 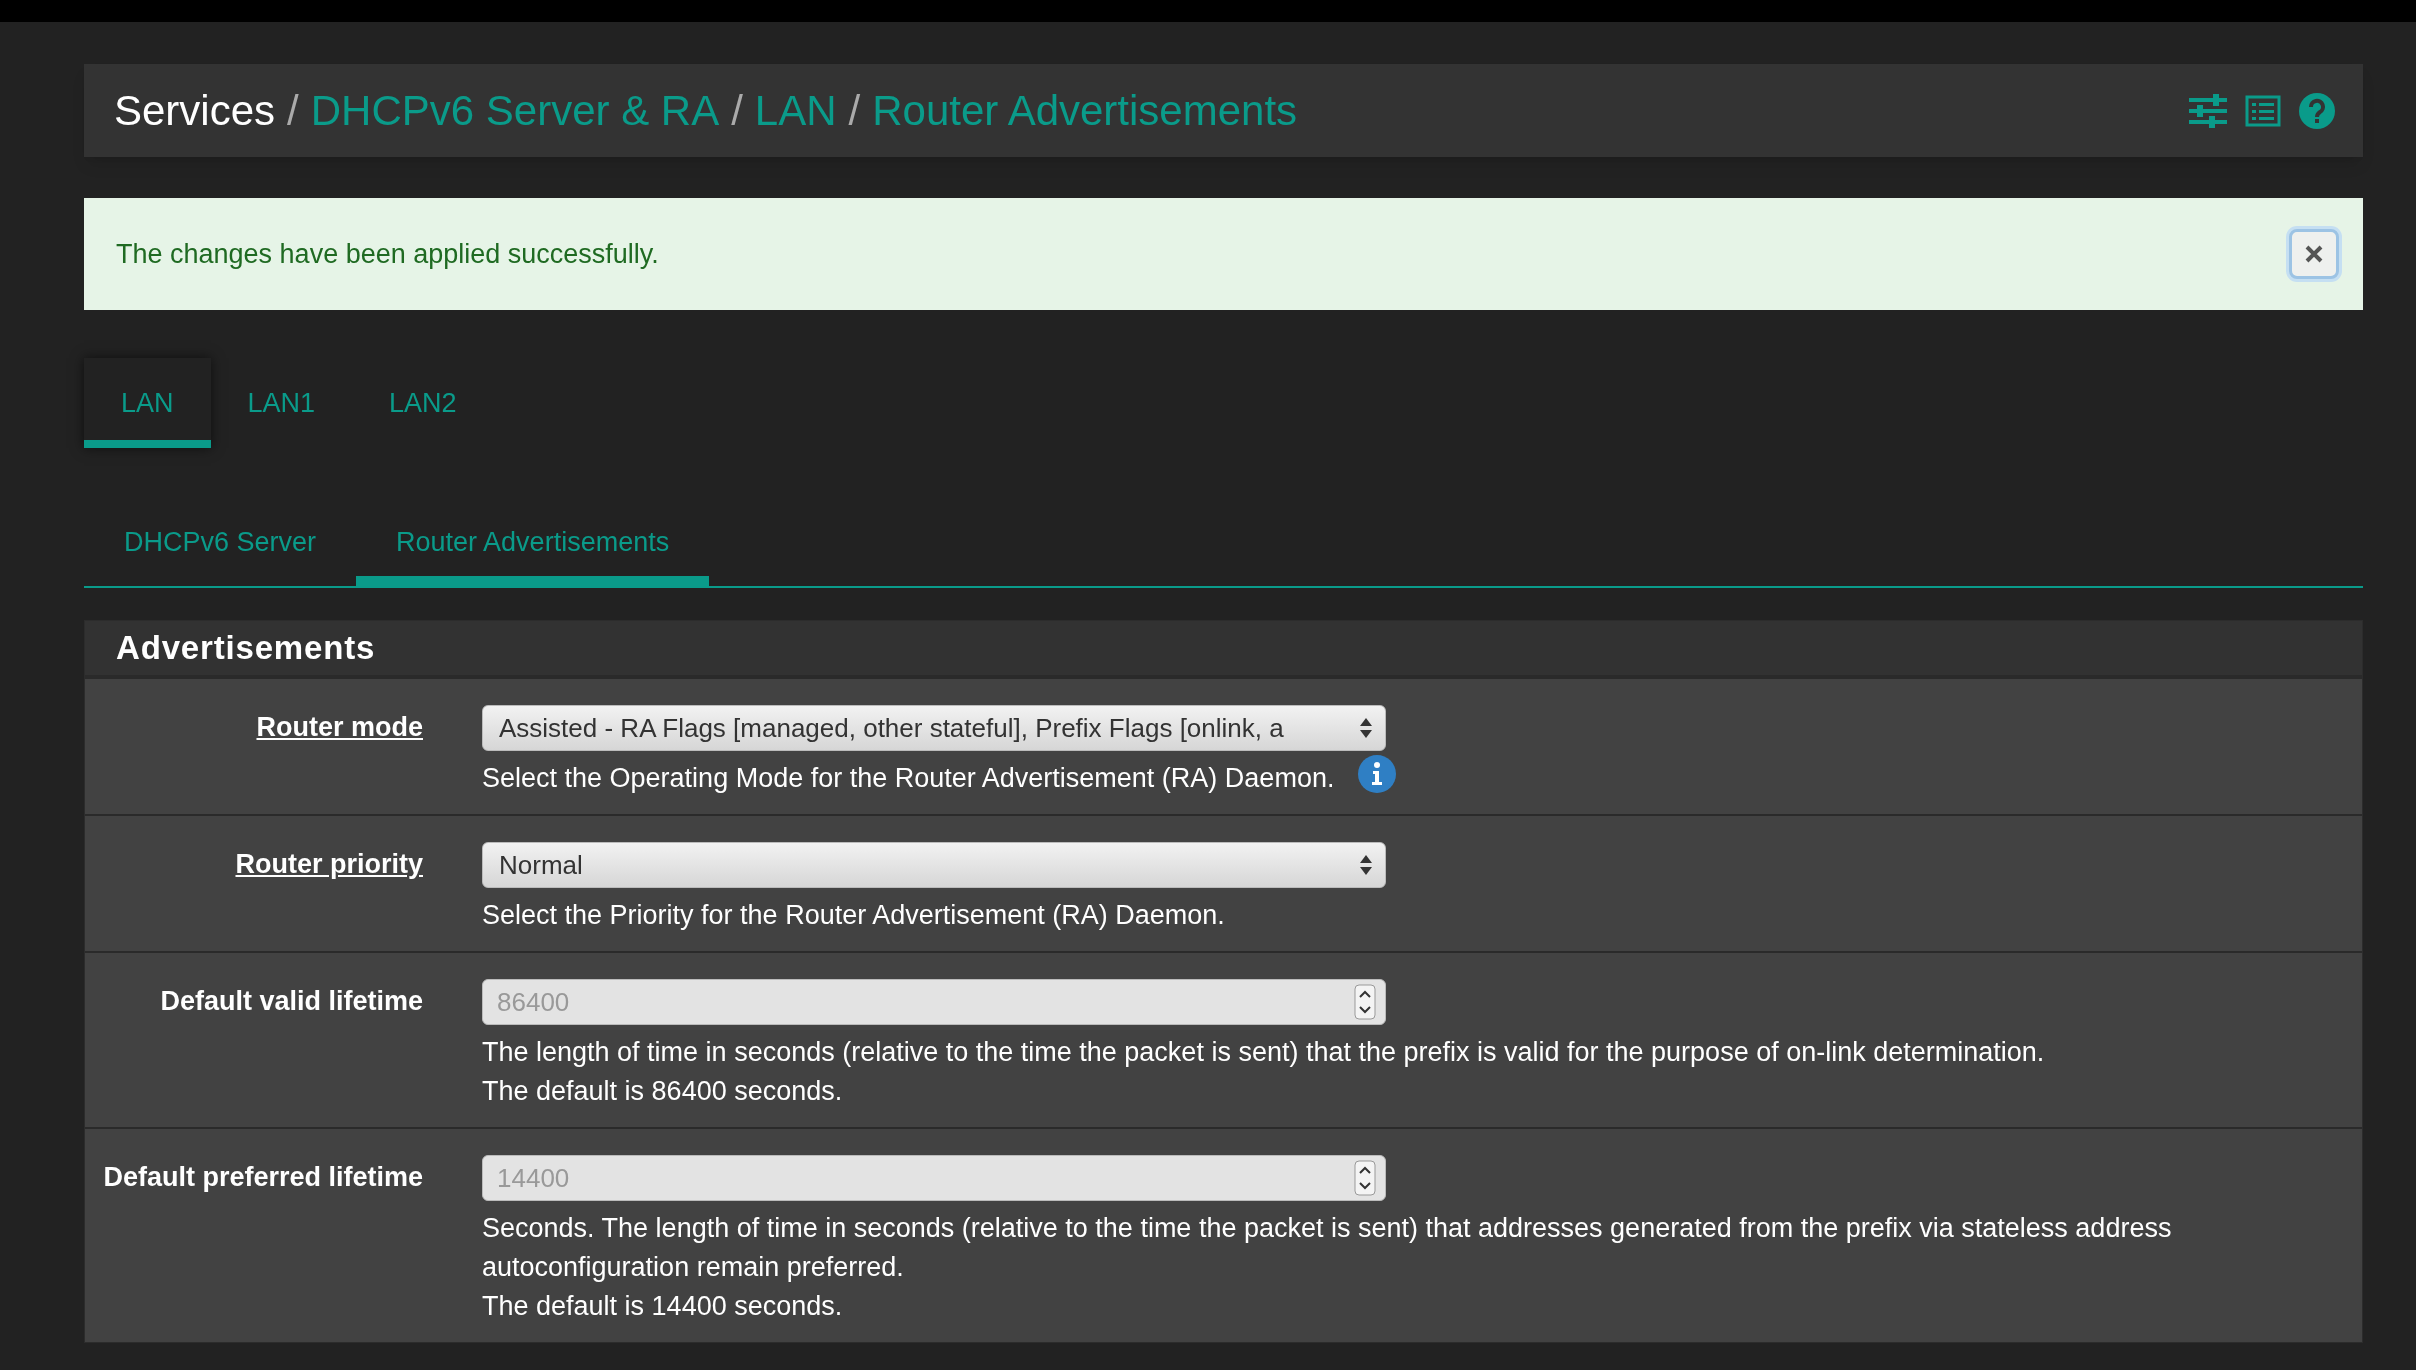 I want to click on field-label-link: Router priority, so click(x=329, y=864).